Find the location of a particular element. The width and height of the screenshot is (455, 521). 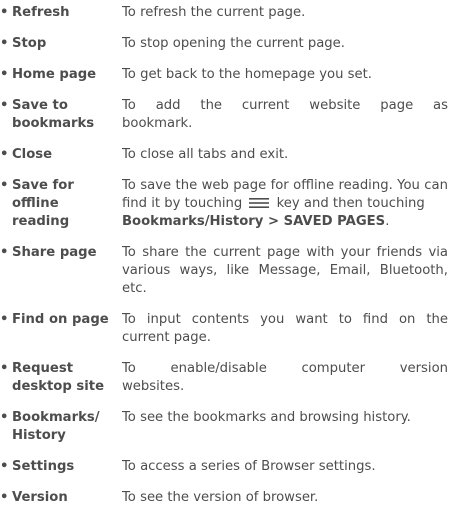

item-description: To refresh the current page. is located at coordinates (214, 12).